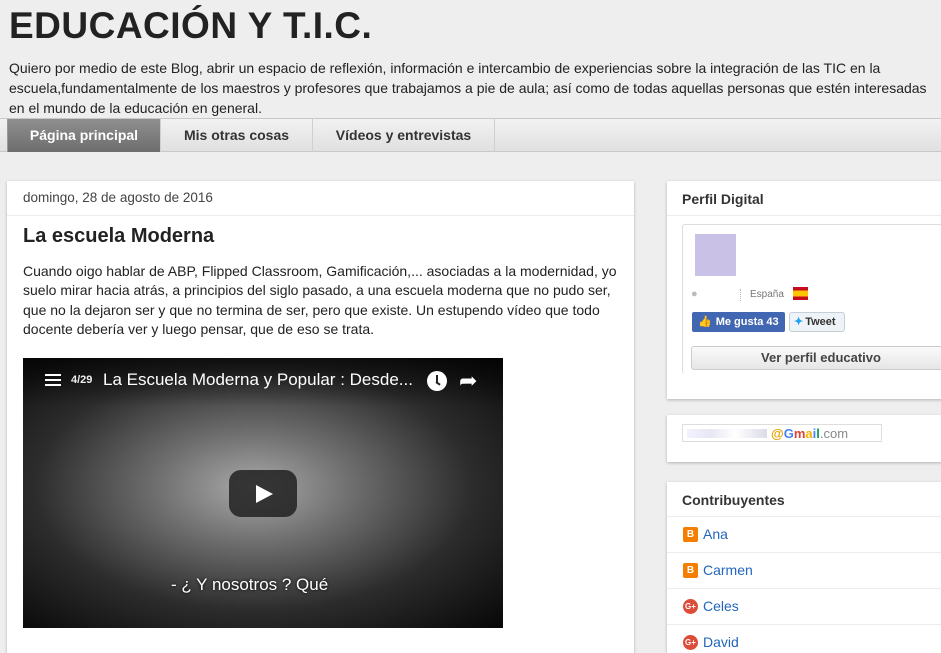 The image size is (941, 653). What do you see at coordinates (118, 236) in the screenshot?
I see `post-title: La escuela Moderna` at bounding box center [118, 236].